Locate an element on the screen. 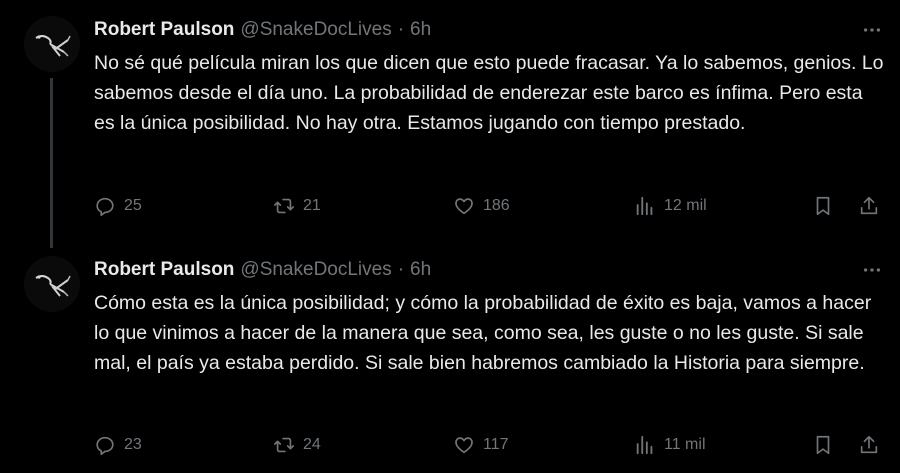 Image resolution: width=900 pixels, height=473 pixels. like-button: 117 is located at coordinates (481, 445).